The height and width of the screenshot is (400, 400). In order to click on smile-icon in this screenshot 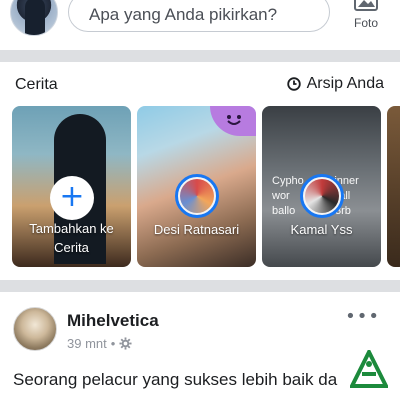, I will do `click(234, 120)`.